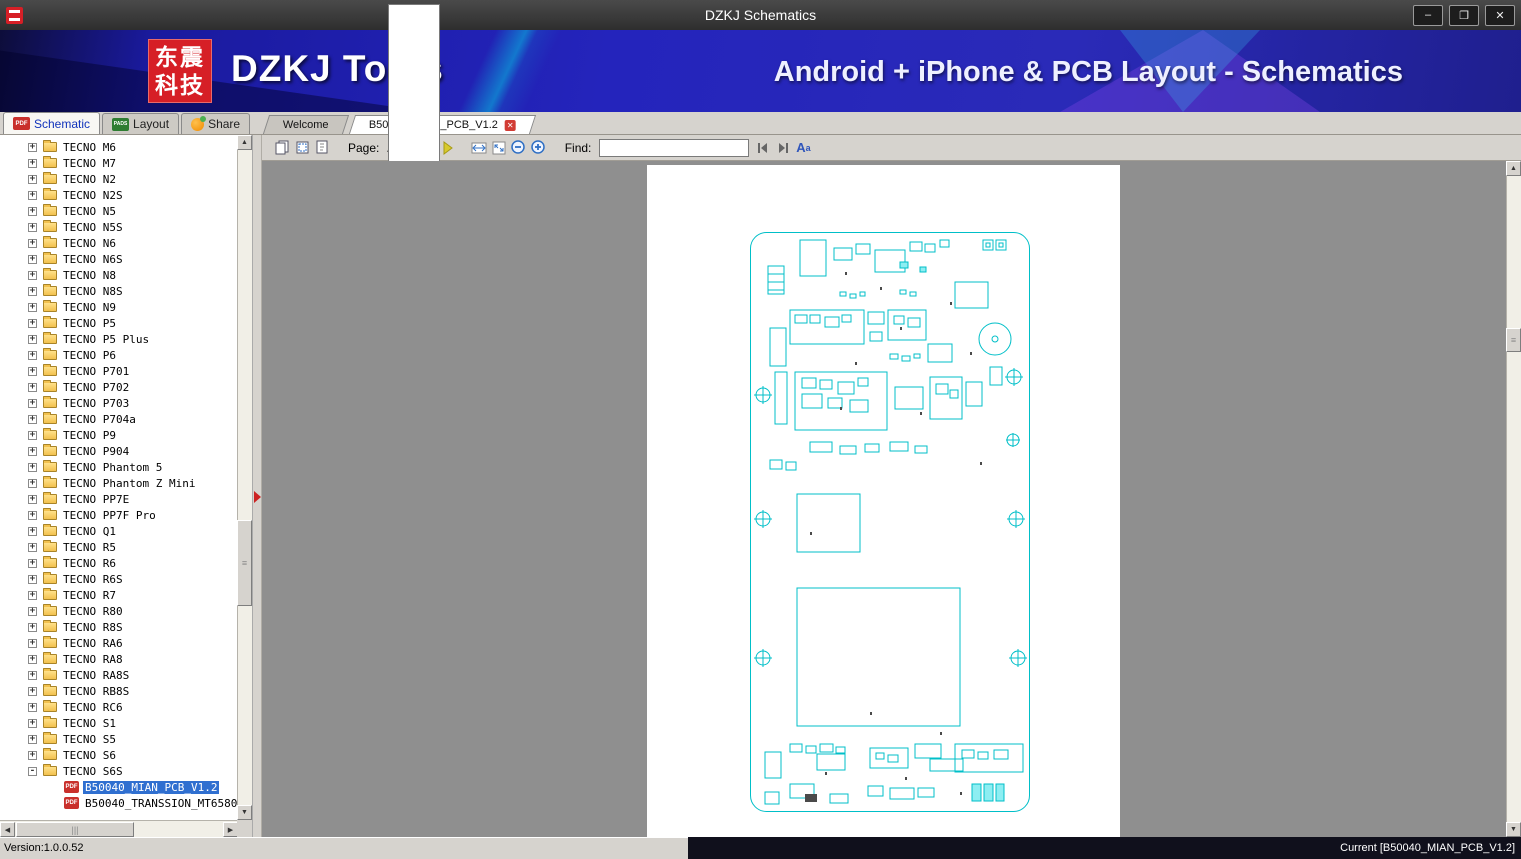  What do you see at coordinates (119, 243) in the screenshot?
I see `tree-item-folder: + TECNO N6` at bounding box center [119, 243].